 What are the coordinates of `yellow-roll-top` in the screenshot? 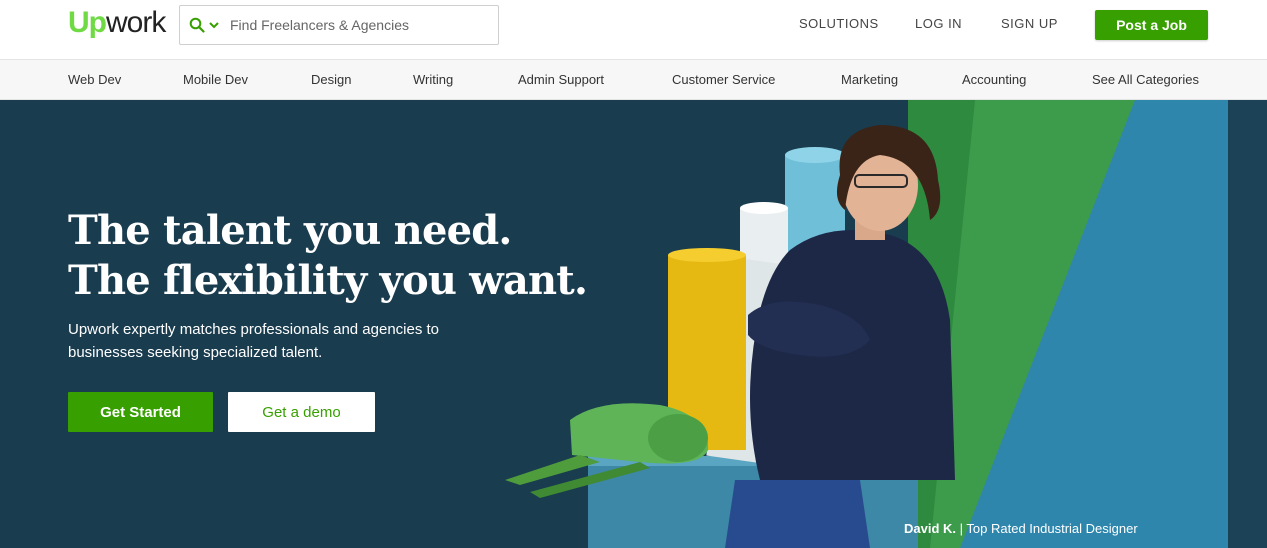 It's located at (707, 255).